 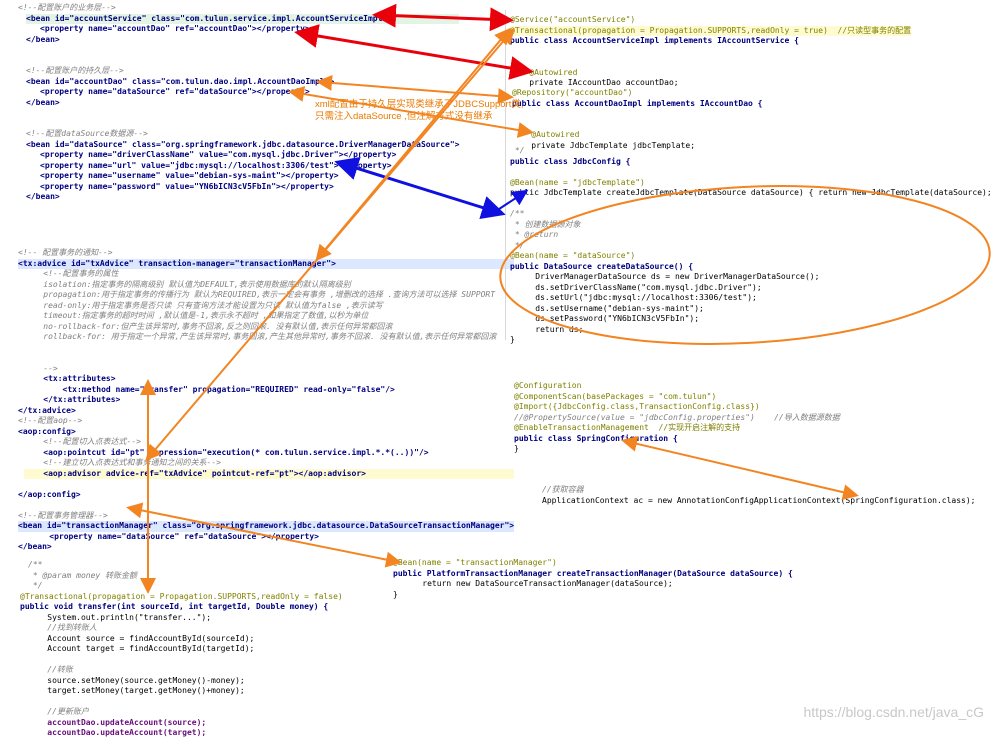 I want to click on datasource-highlight-ellipse, so click(x=745, y=265).